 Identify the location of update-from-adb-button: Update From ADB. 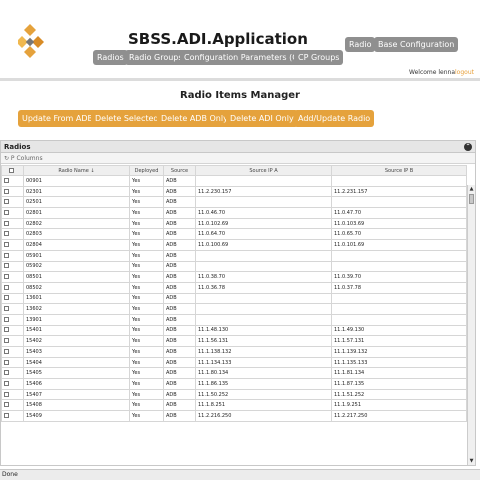
(57, 118).